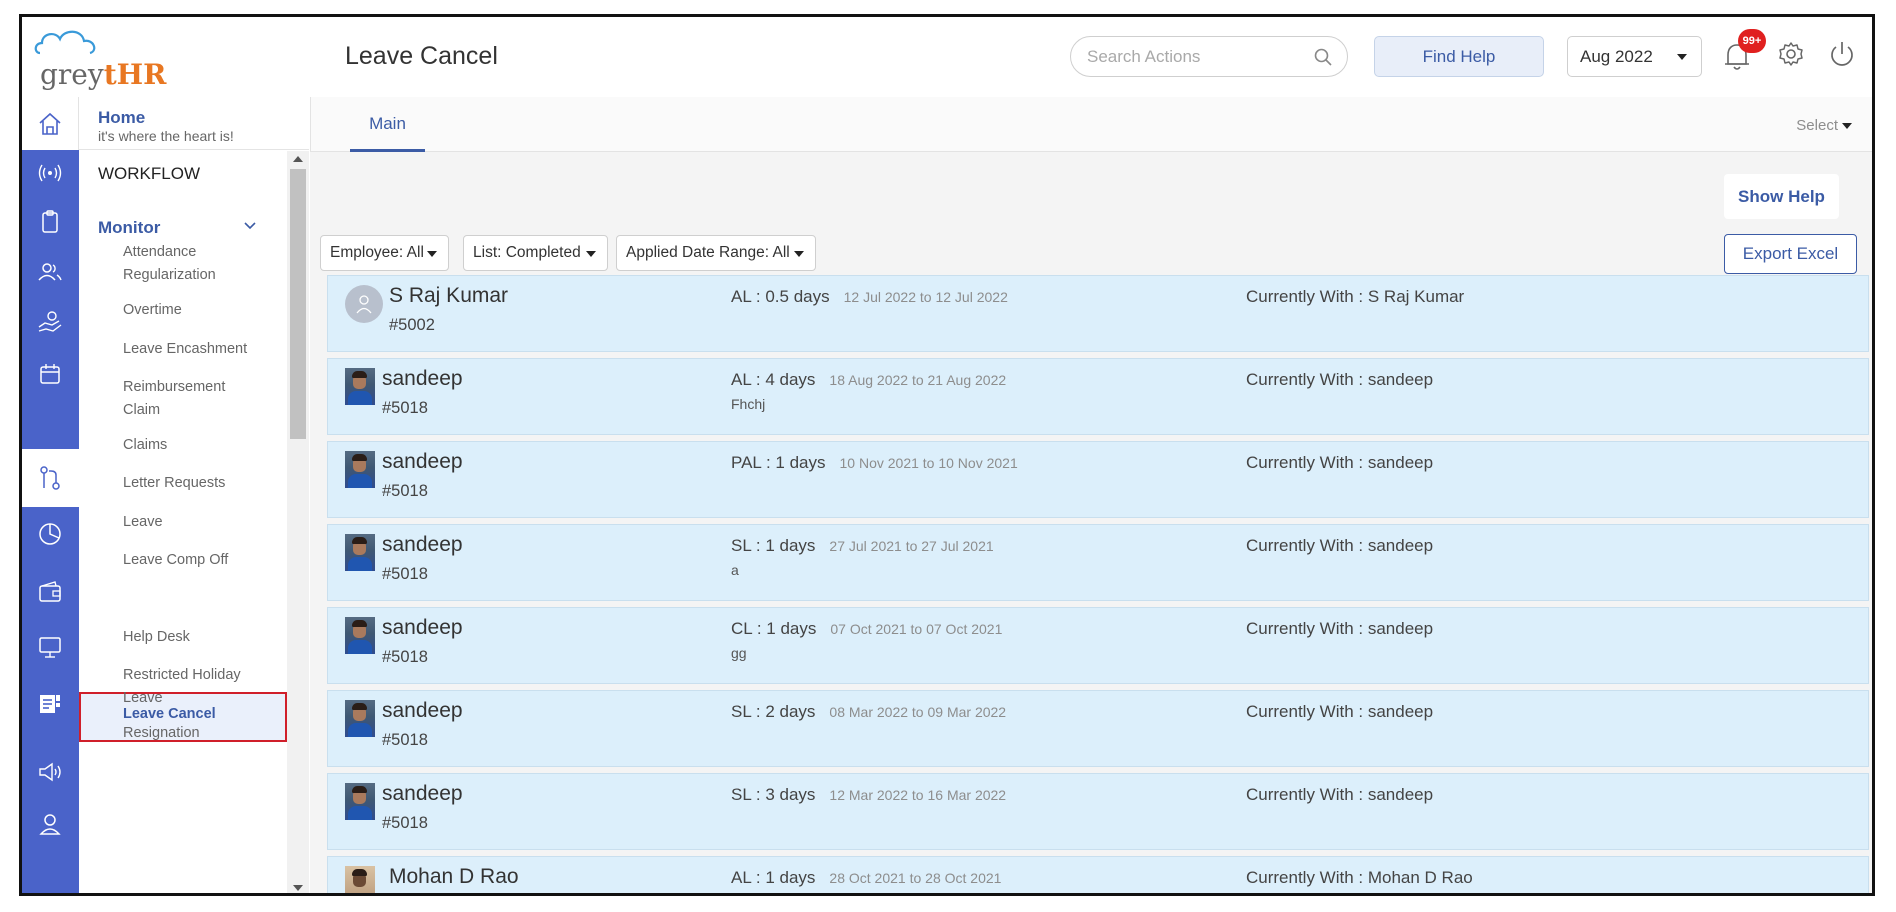 This screenshot has height=912, width=1896. Describe the element at coordinates (412, 325) in the screenshot. I see `employee-id: #5002` at that location.